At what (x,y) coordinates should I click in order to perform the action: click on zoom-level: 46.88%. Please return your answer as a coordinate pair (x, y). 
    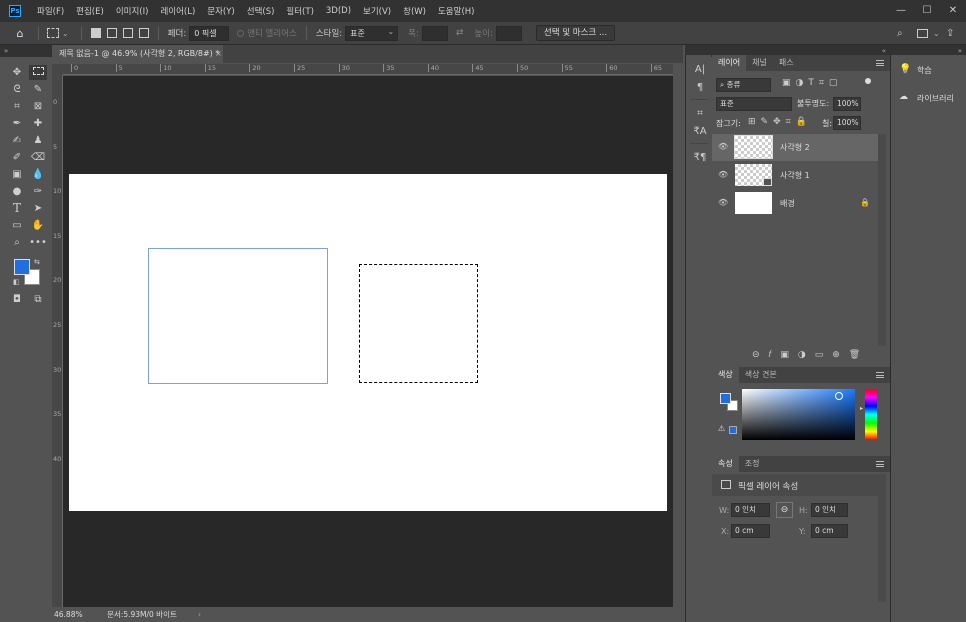
    Looking at the image, I should click on (68, 614).